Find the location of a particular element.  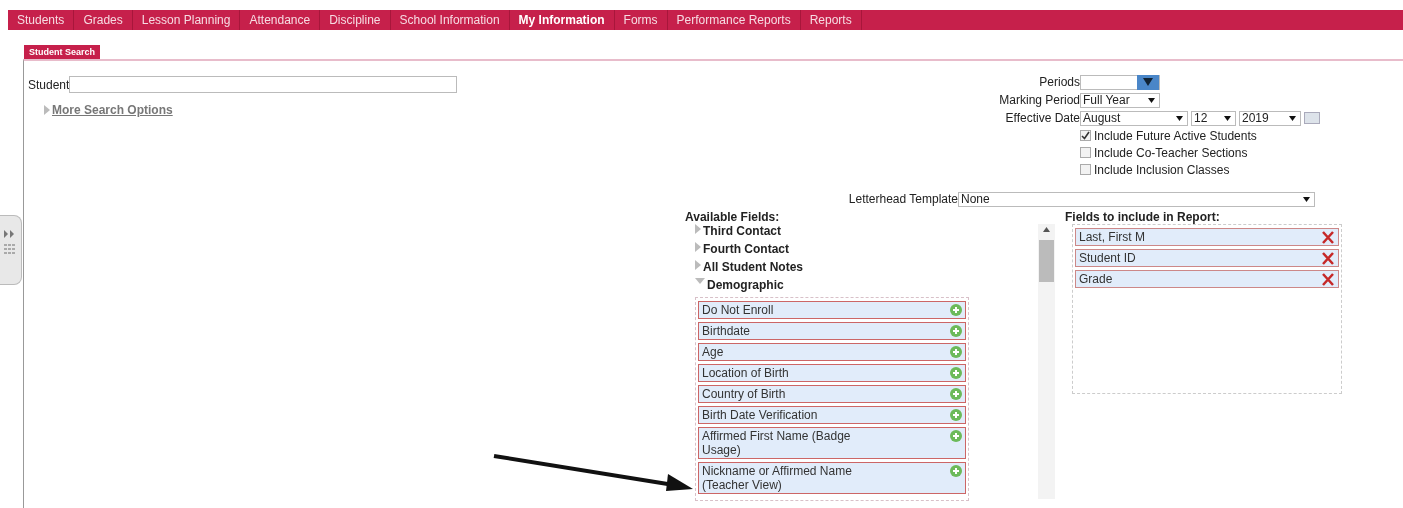

tree-group: All Student Notes is located at coordinates (753, 267).